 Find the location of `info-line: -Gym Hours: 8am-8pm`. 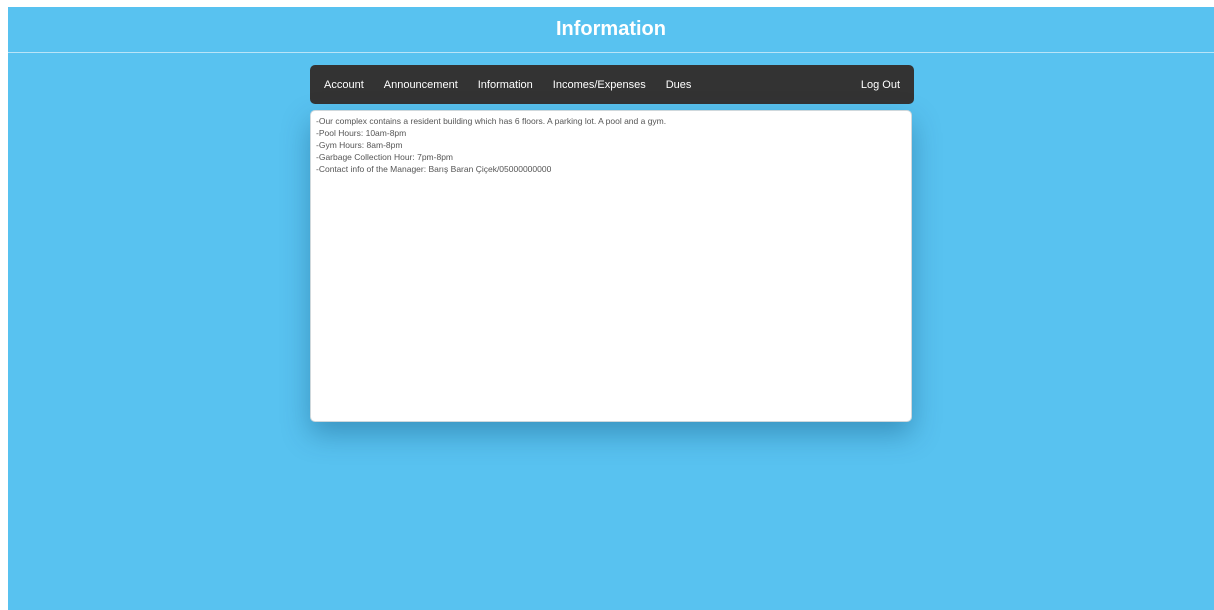

info-line: -Gym Hours: 8am-8pm is located at coordinates (359, 145).